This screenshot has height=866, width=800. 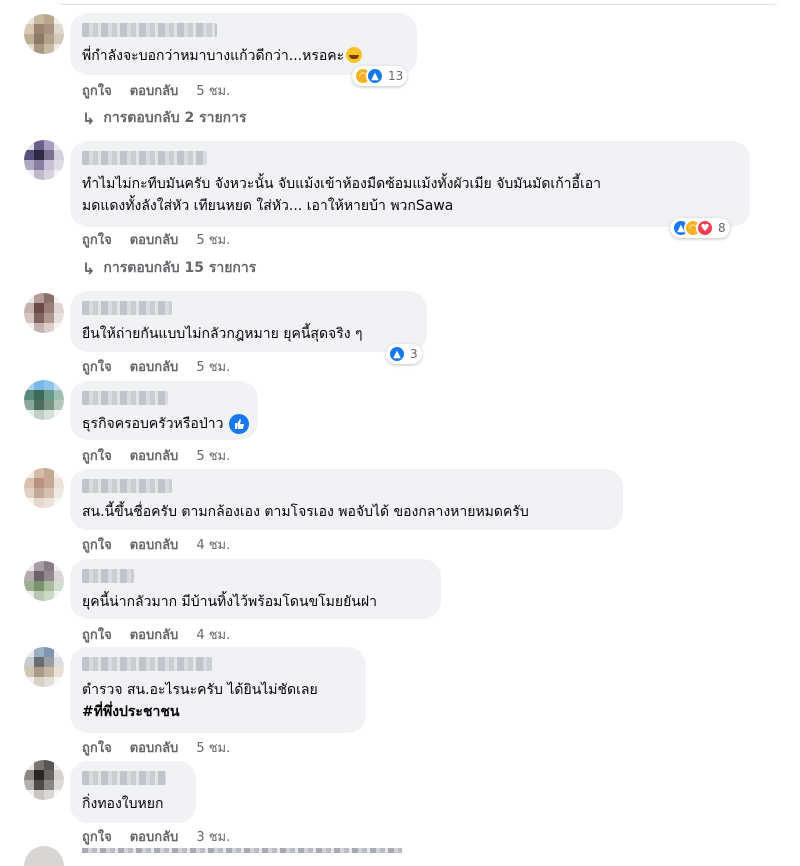 What do you see at coordinates (414, 354) in the screenshot?
I see `reaction-count: 3` at bounding box center [414, 354].